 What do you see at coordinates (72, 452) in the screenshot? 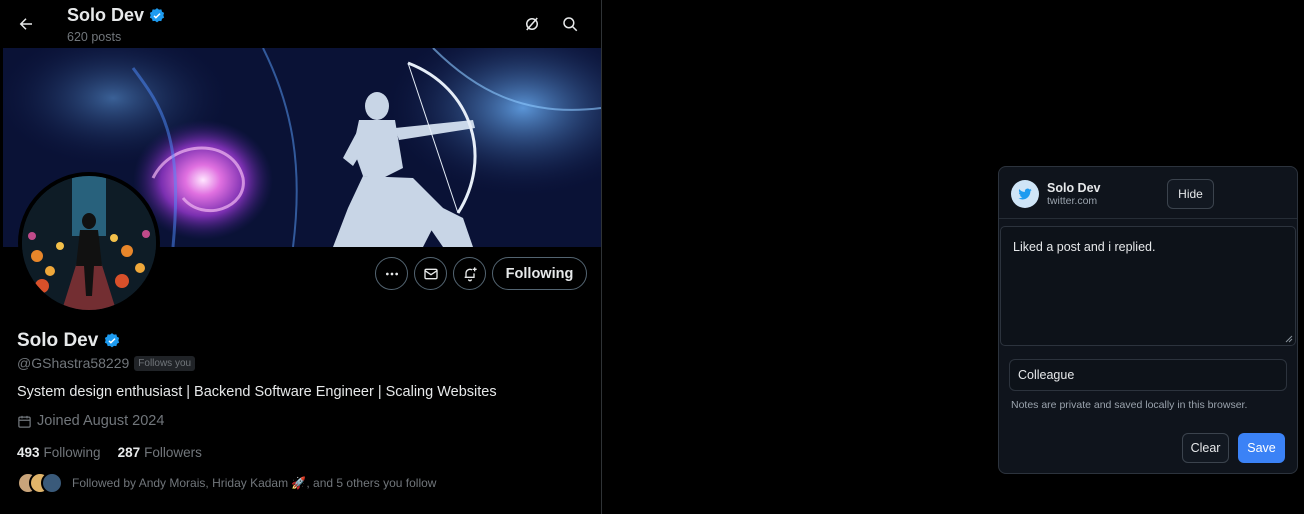
I see `following-label: Following` at bounding box center [72, 452].